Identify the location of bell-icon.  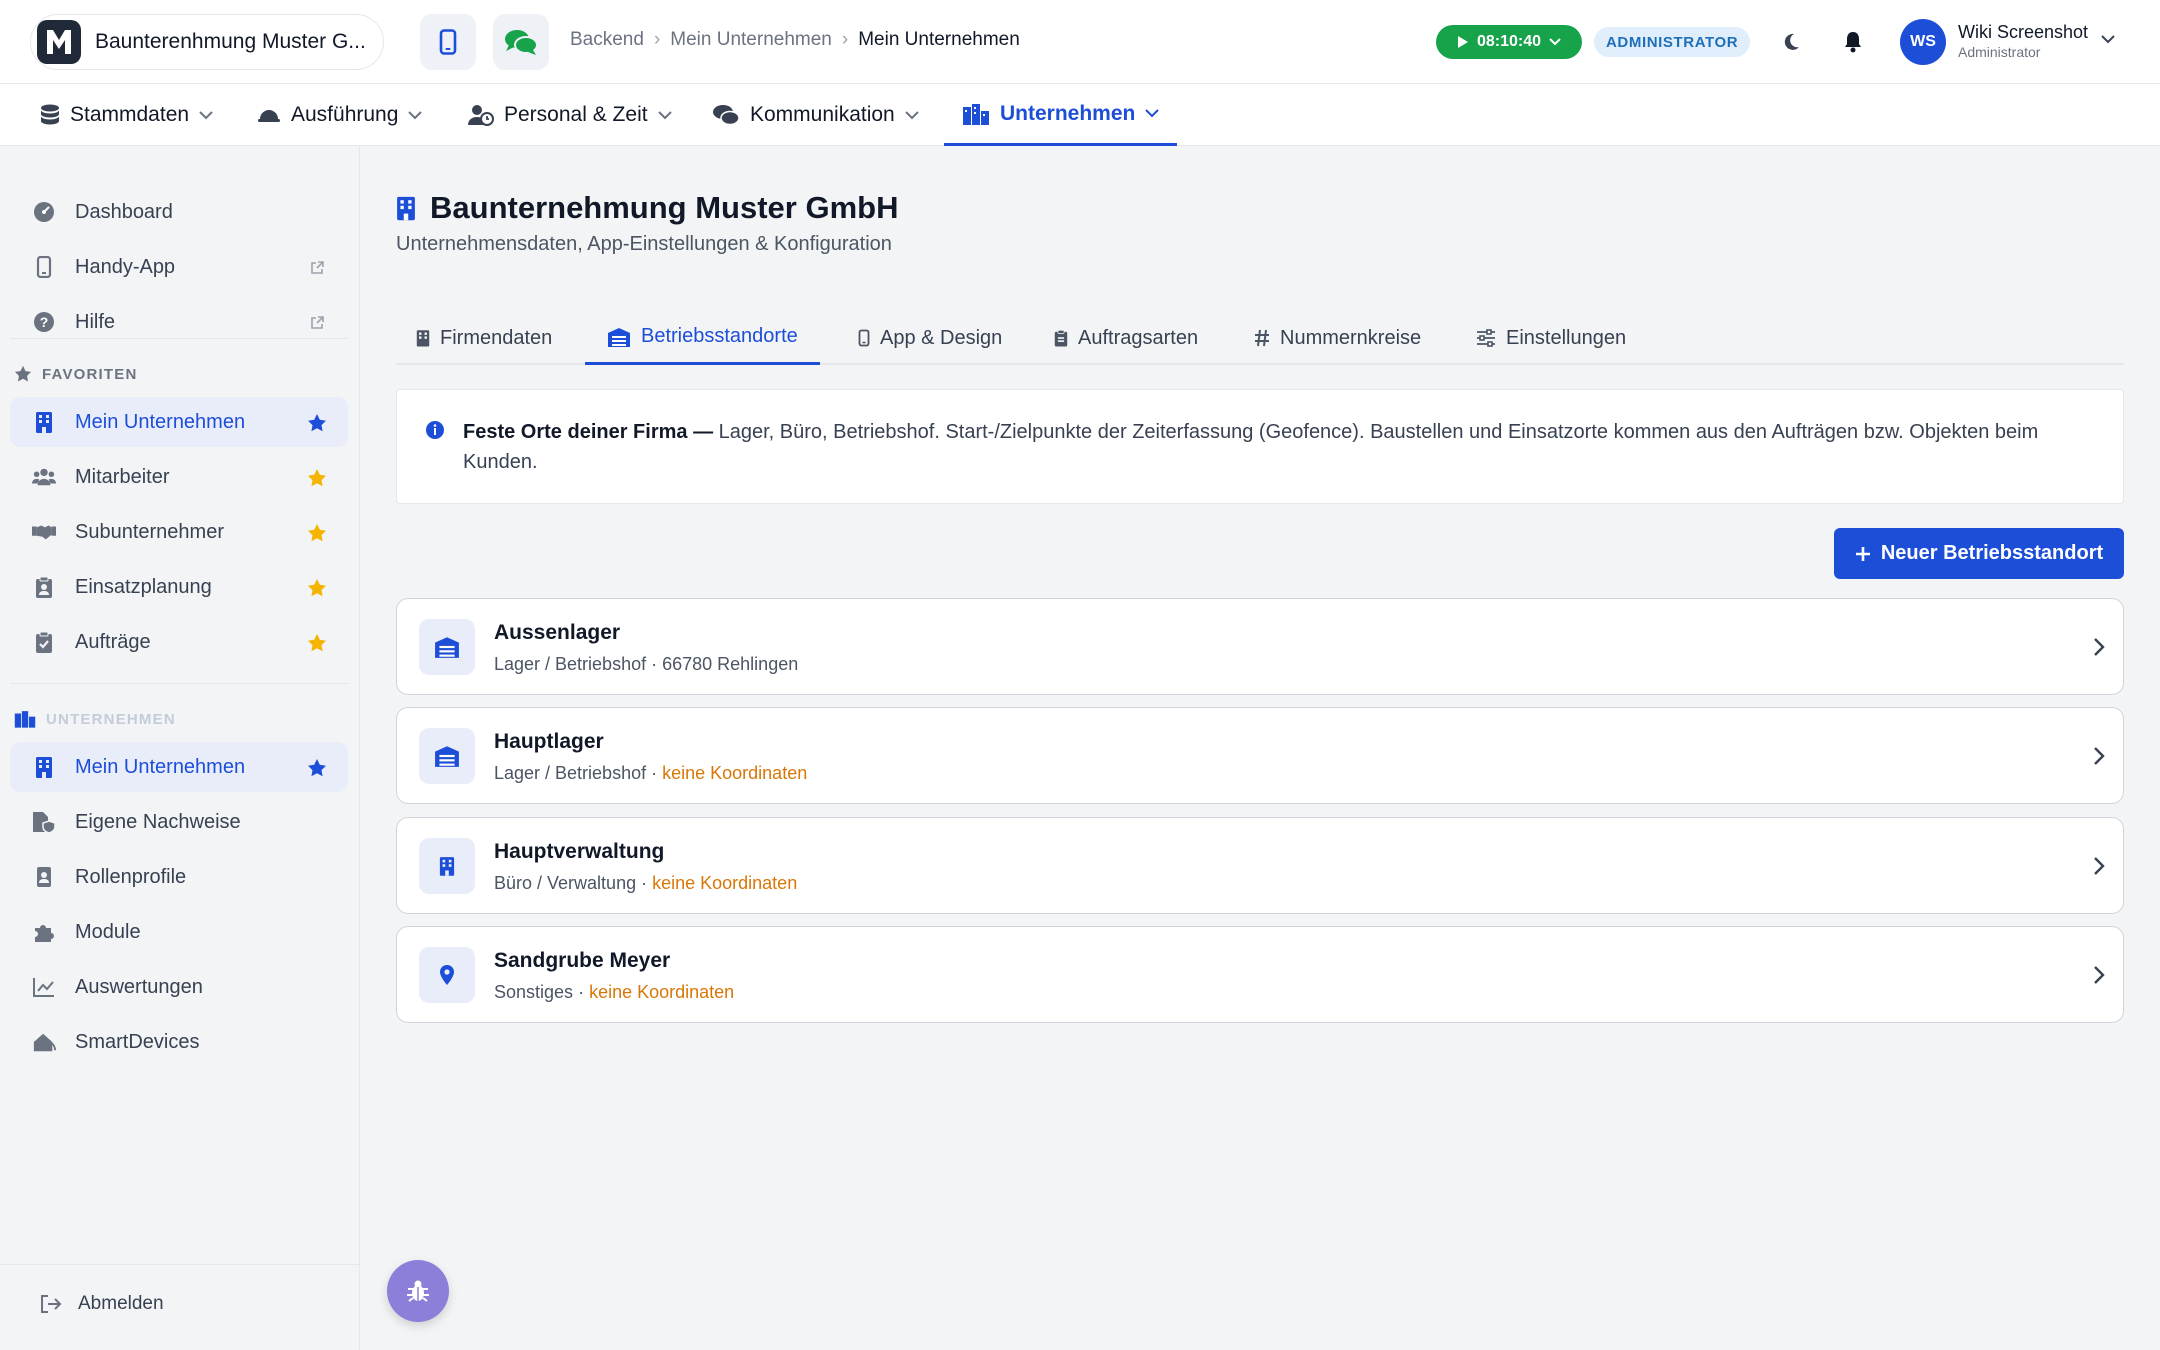
(1853, 42).